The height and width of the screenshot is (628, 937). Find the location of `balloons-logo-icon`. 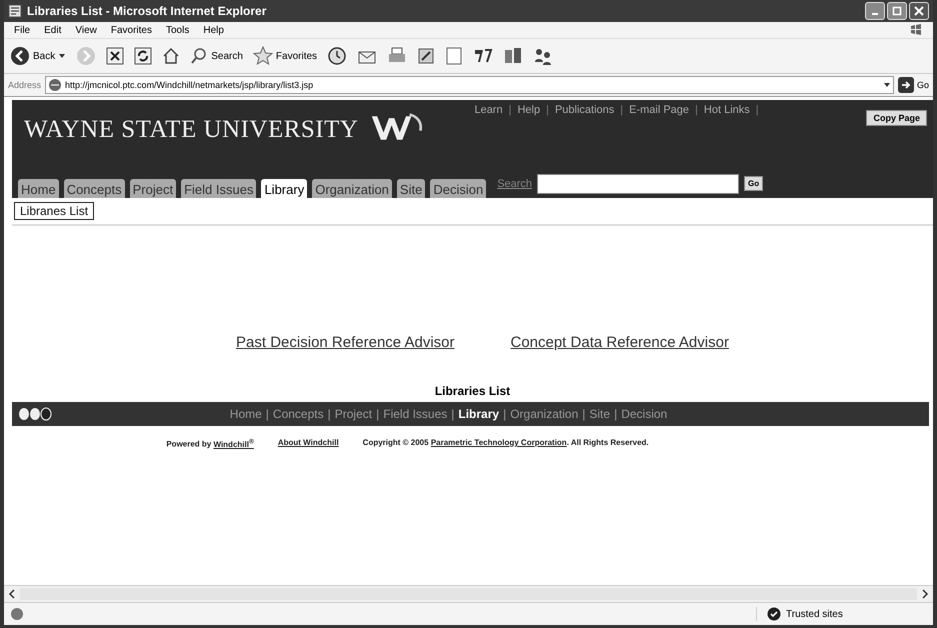

balloons-logo-icon is located at coordinates (36, 414).